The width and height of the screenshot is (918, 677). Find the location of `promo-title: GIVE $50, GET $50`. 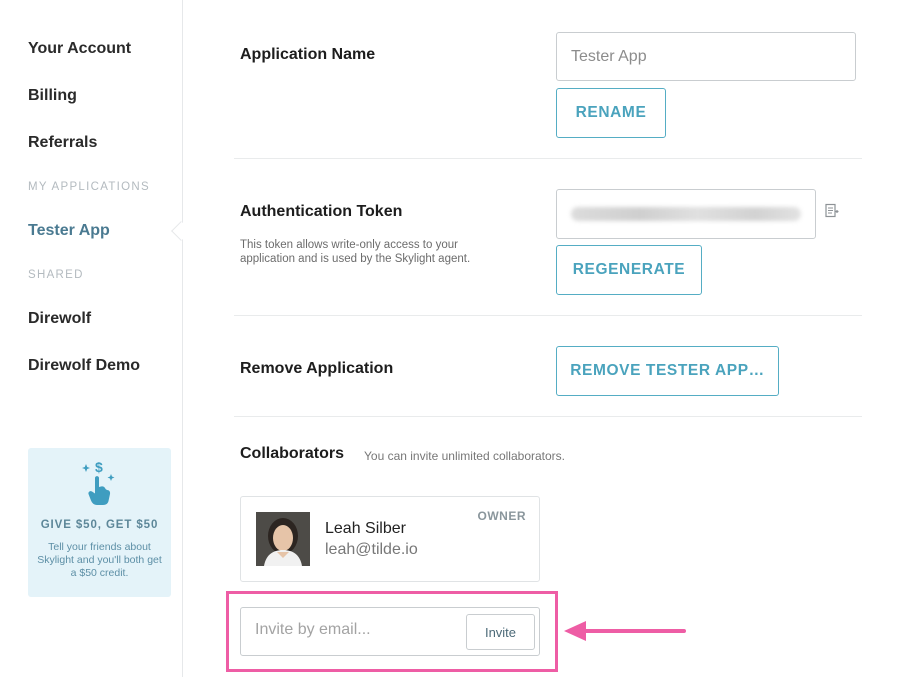

promo-title: GIVE $50, GET $50 is located at coordinates (99, 525).